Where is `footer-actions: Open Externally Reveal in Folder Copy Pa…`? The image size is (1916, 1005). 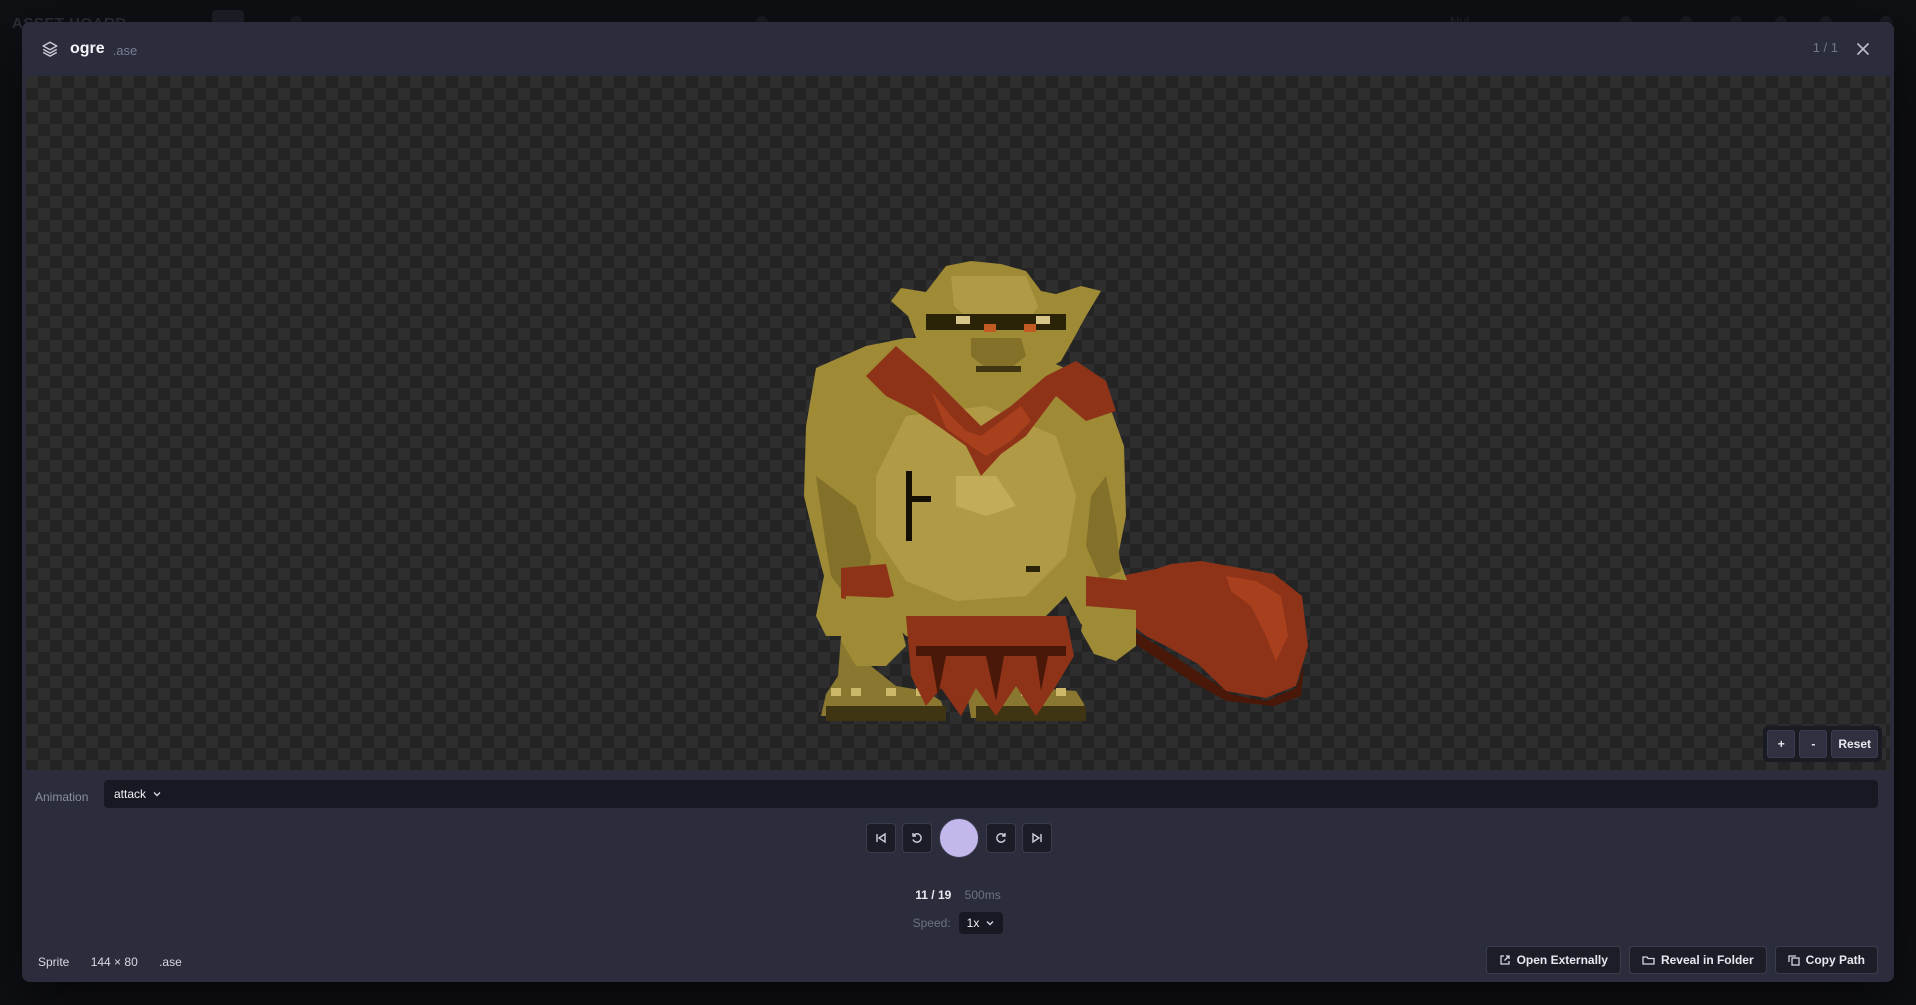
footer-actions: Open Externally Reveal in Folder Copy Pa… is located at coordinates (1681, 960).